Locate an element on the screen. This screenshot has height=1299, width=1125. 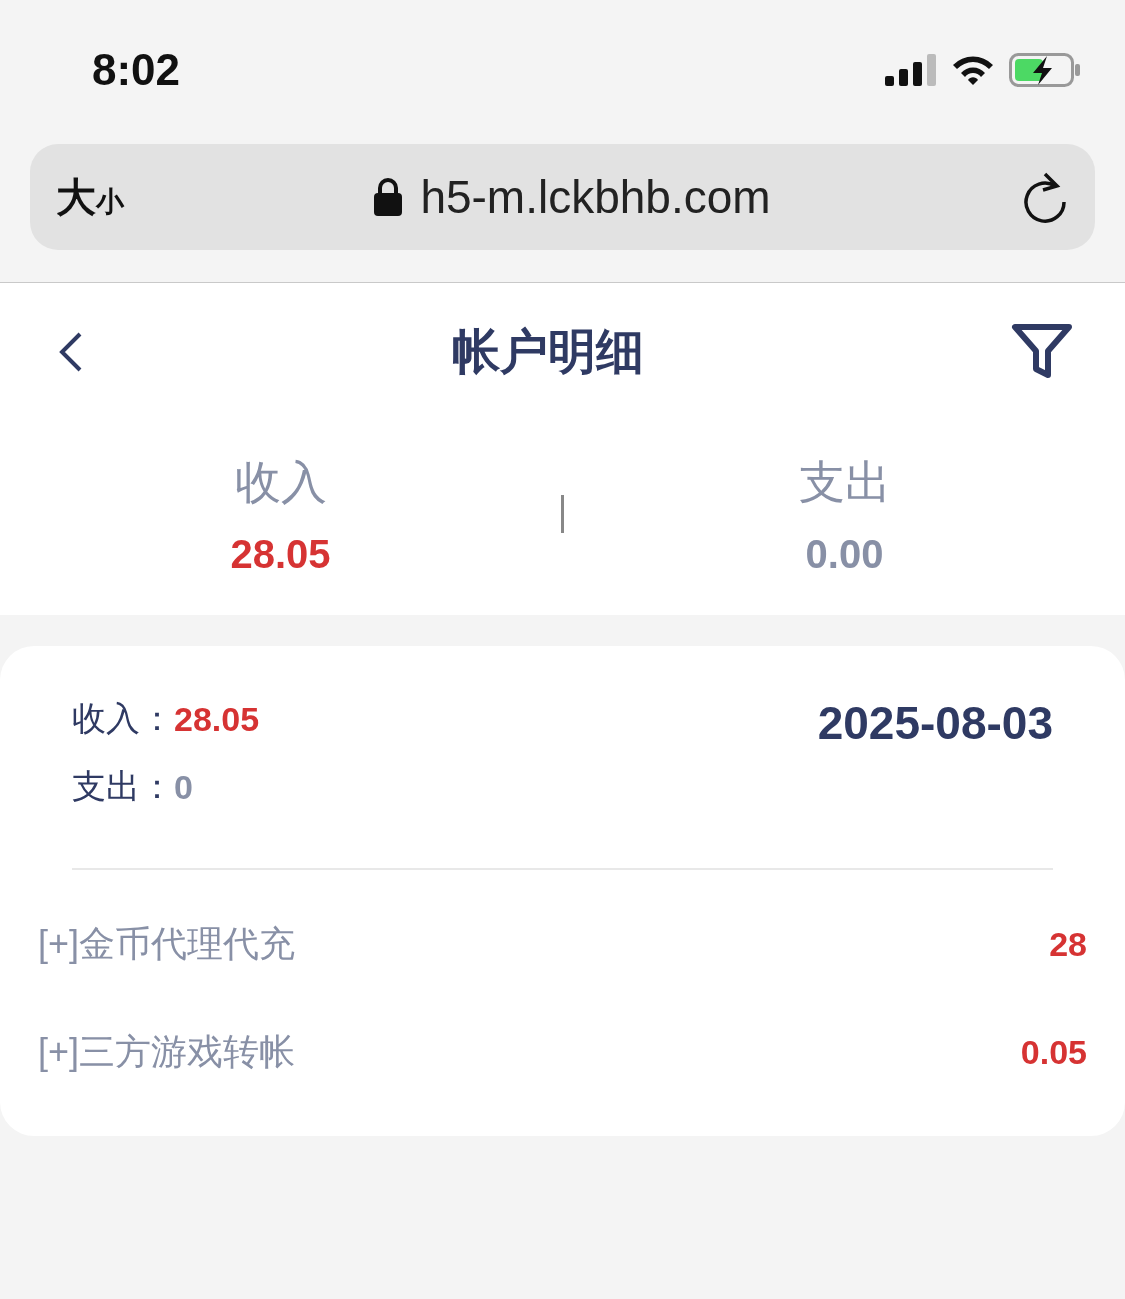
wifi-icon is located at coordinates (973, 70).